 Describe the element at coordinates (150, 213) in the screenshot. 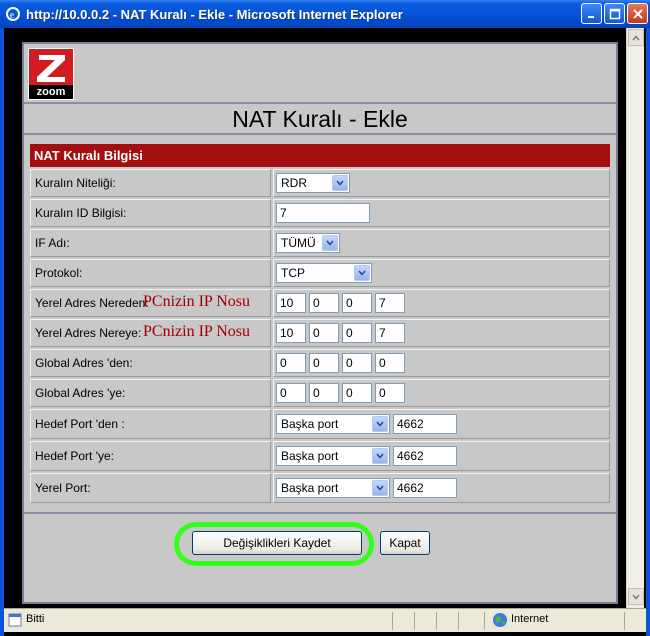

I see `rule-id-label: Kuralın ID Bilgisi:` at that location.